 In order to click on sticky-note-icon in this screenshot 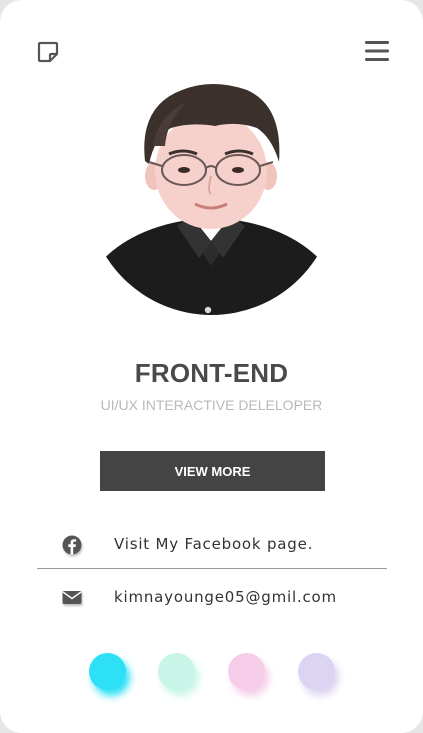, I will do `click(48, 52)`.